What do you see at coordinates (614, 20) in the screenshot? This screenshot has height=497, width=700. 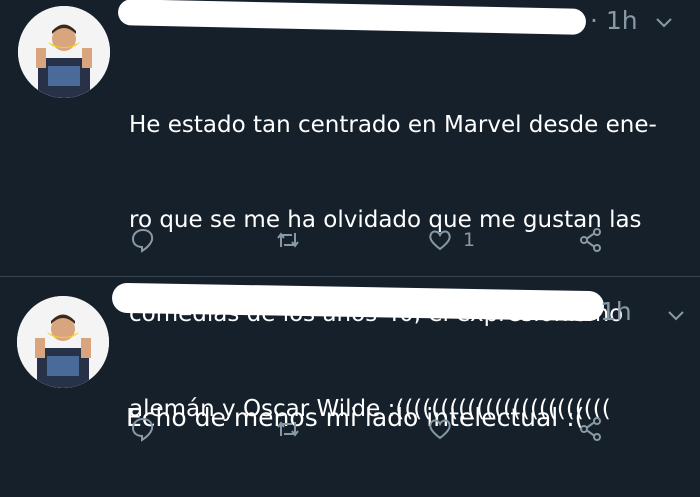 I see `tweet-timestamp: · 1h` at bounding box center [614, 20].